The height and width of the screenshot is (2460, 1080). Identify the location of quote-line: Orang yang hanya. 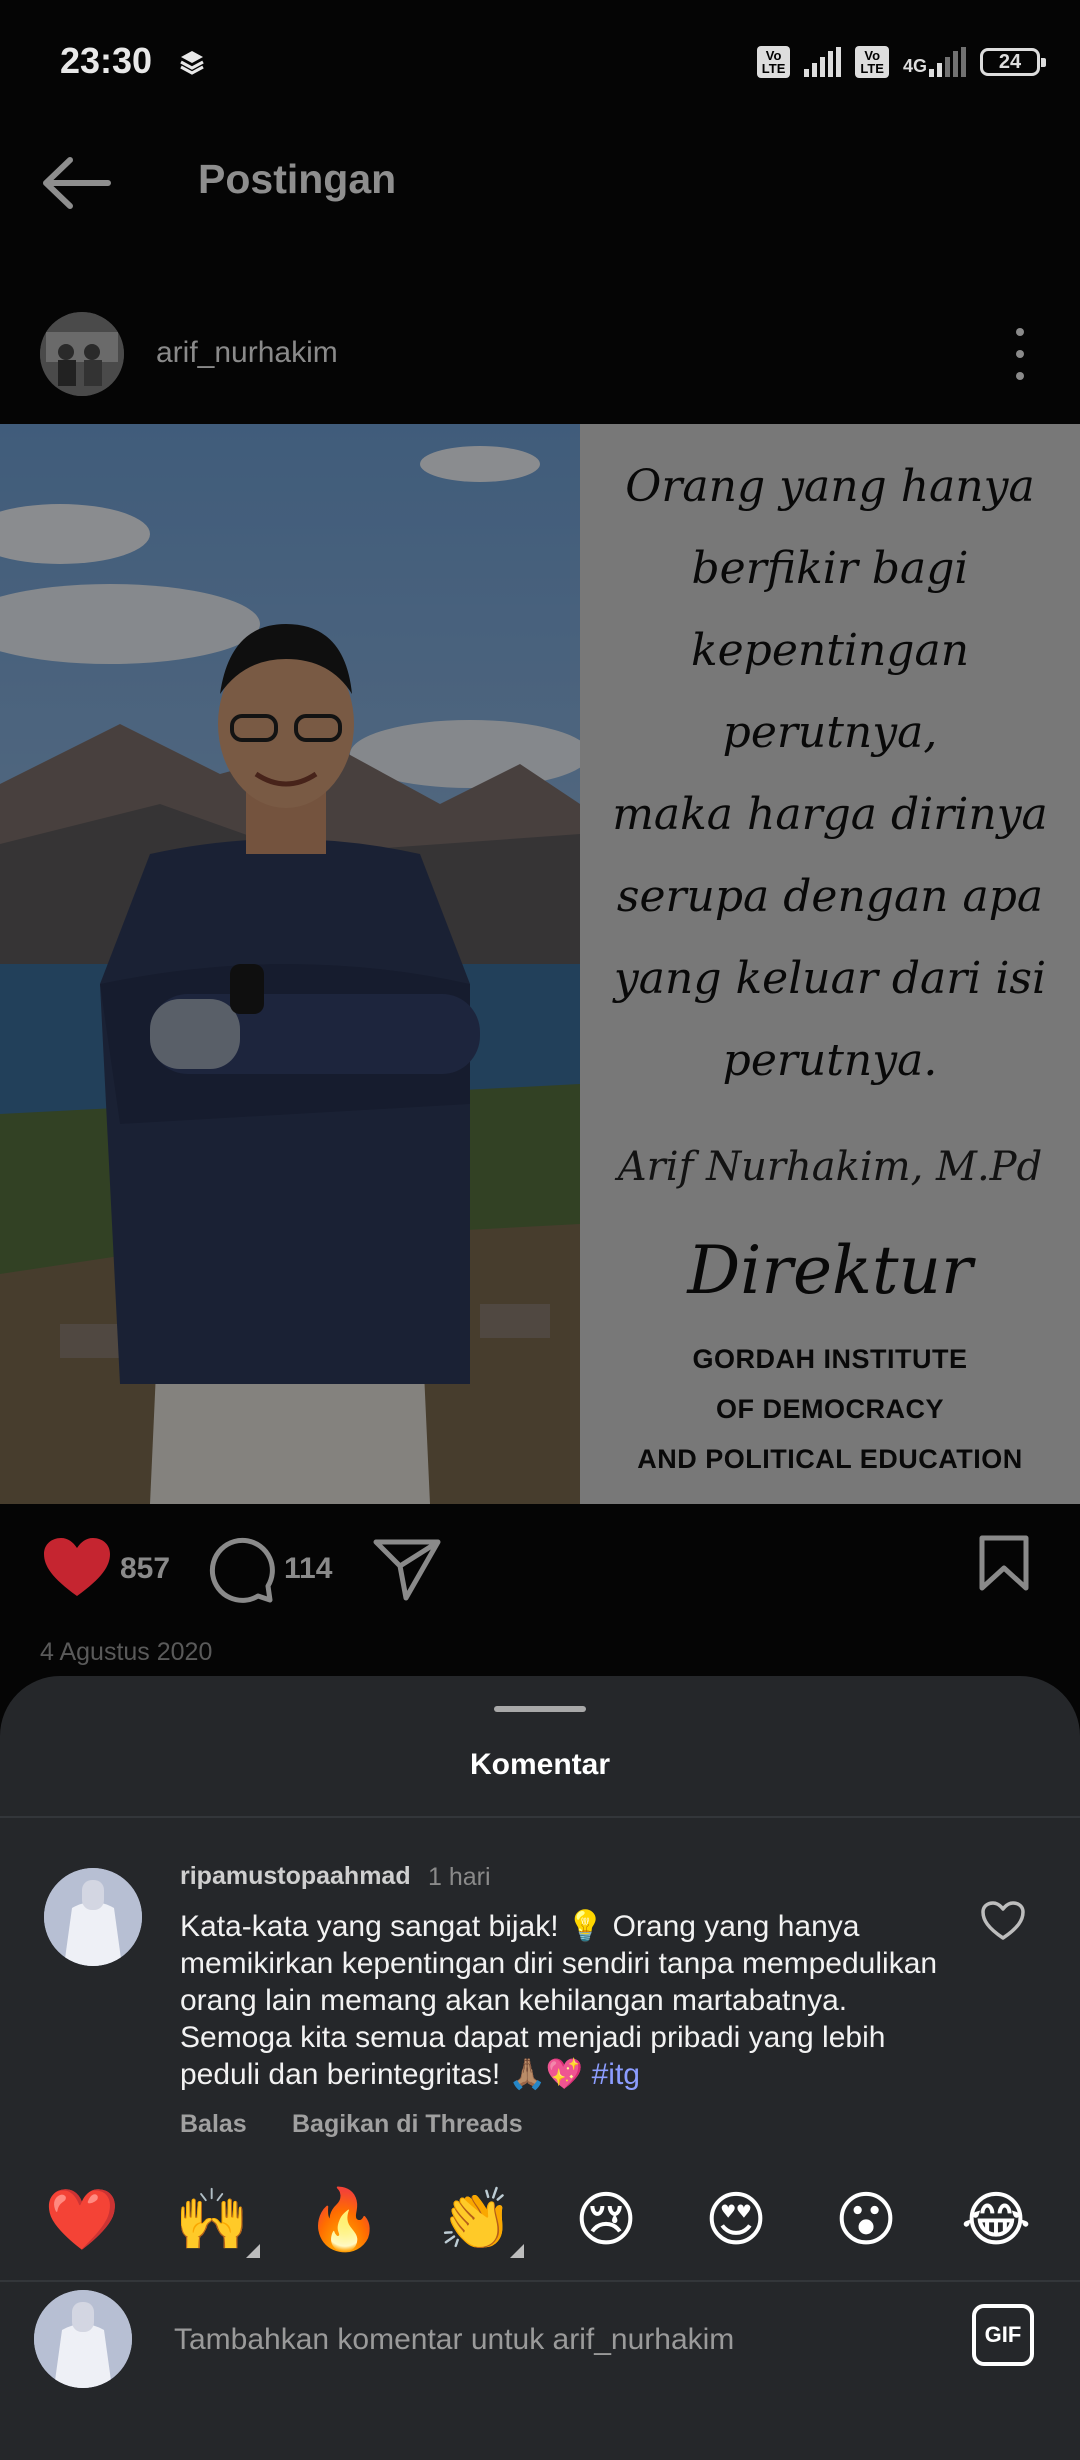
(830, 486).